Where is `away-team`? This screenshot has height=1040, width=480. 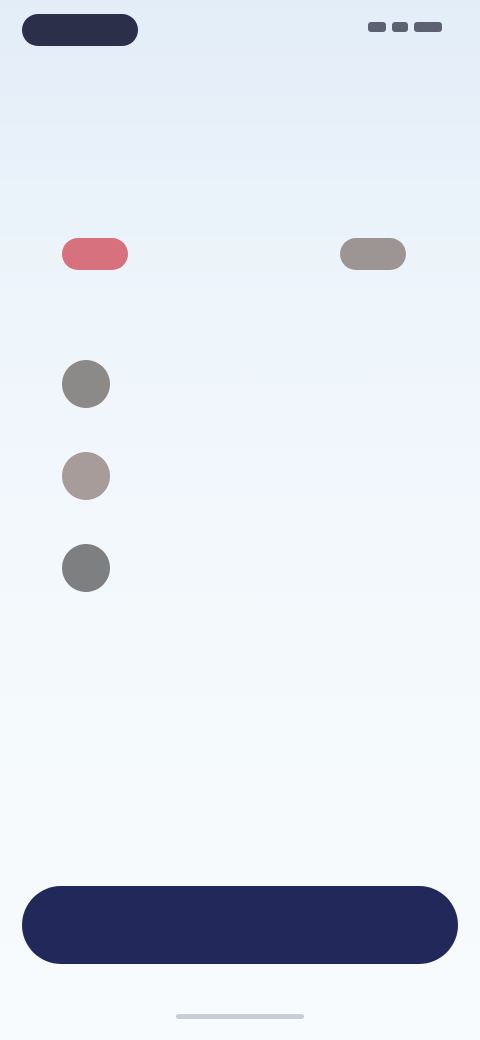
away-team is located at coordinates (379, 254).